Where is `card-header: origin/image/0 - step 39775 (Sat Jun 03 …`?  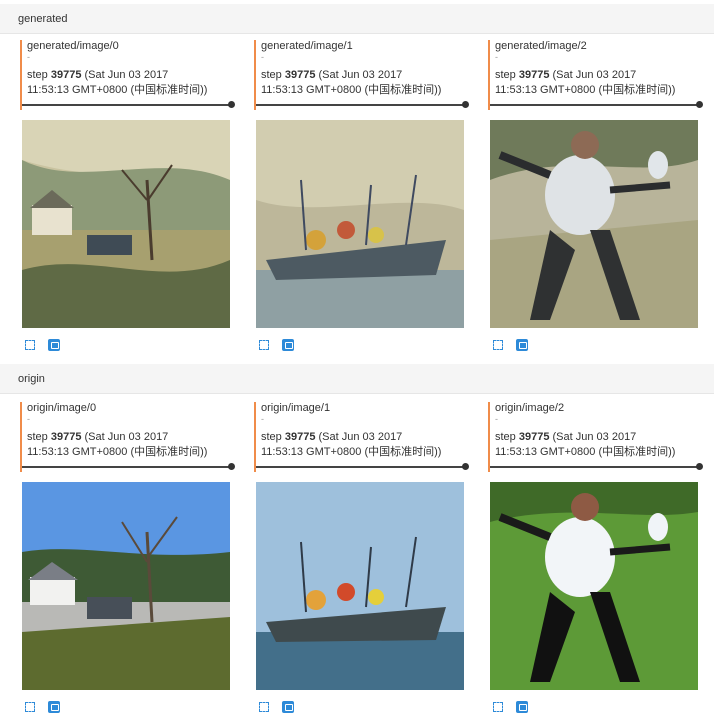 card-header: origin/image/0 - step 39775 (Sat Jun 03 … is located at coordinates (127, 437).